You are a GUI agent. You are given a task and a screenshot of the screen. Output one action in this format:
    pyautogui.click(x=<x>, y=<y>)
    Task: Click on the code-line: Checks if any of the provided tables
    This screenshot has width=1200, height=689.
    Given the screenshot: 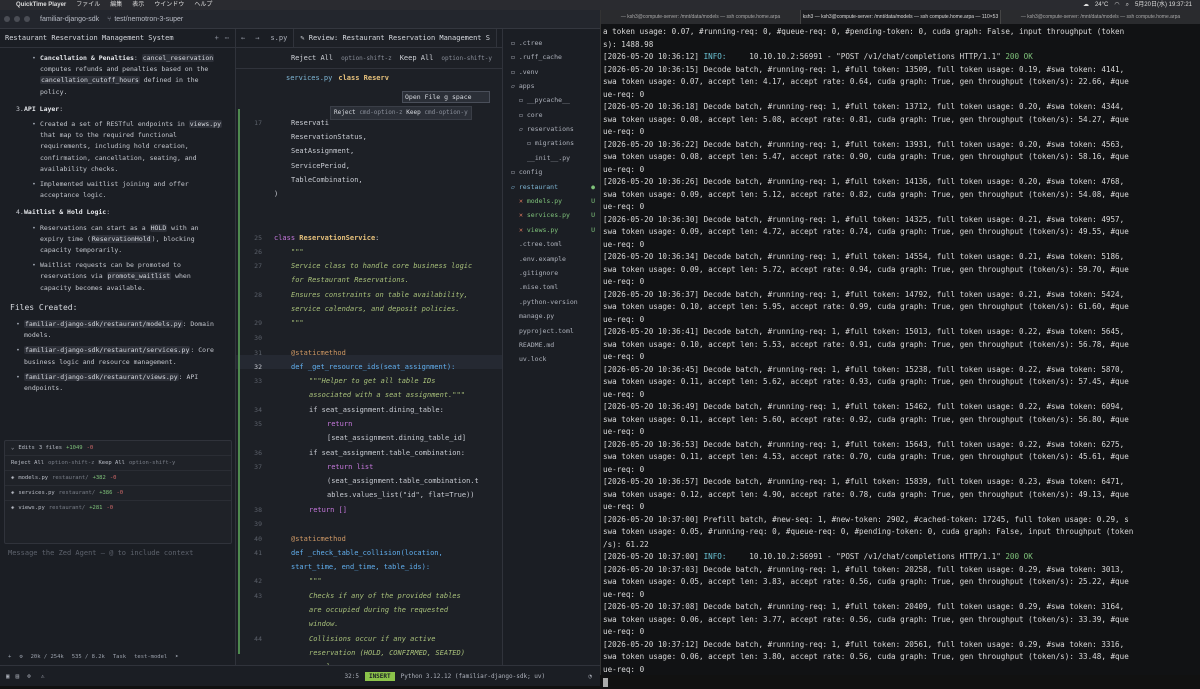 What is the action you would take?
    pyautogui.click(x=385, y=596)
    